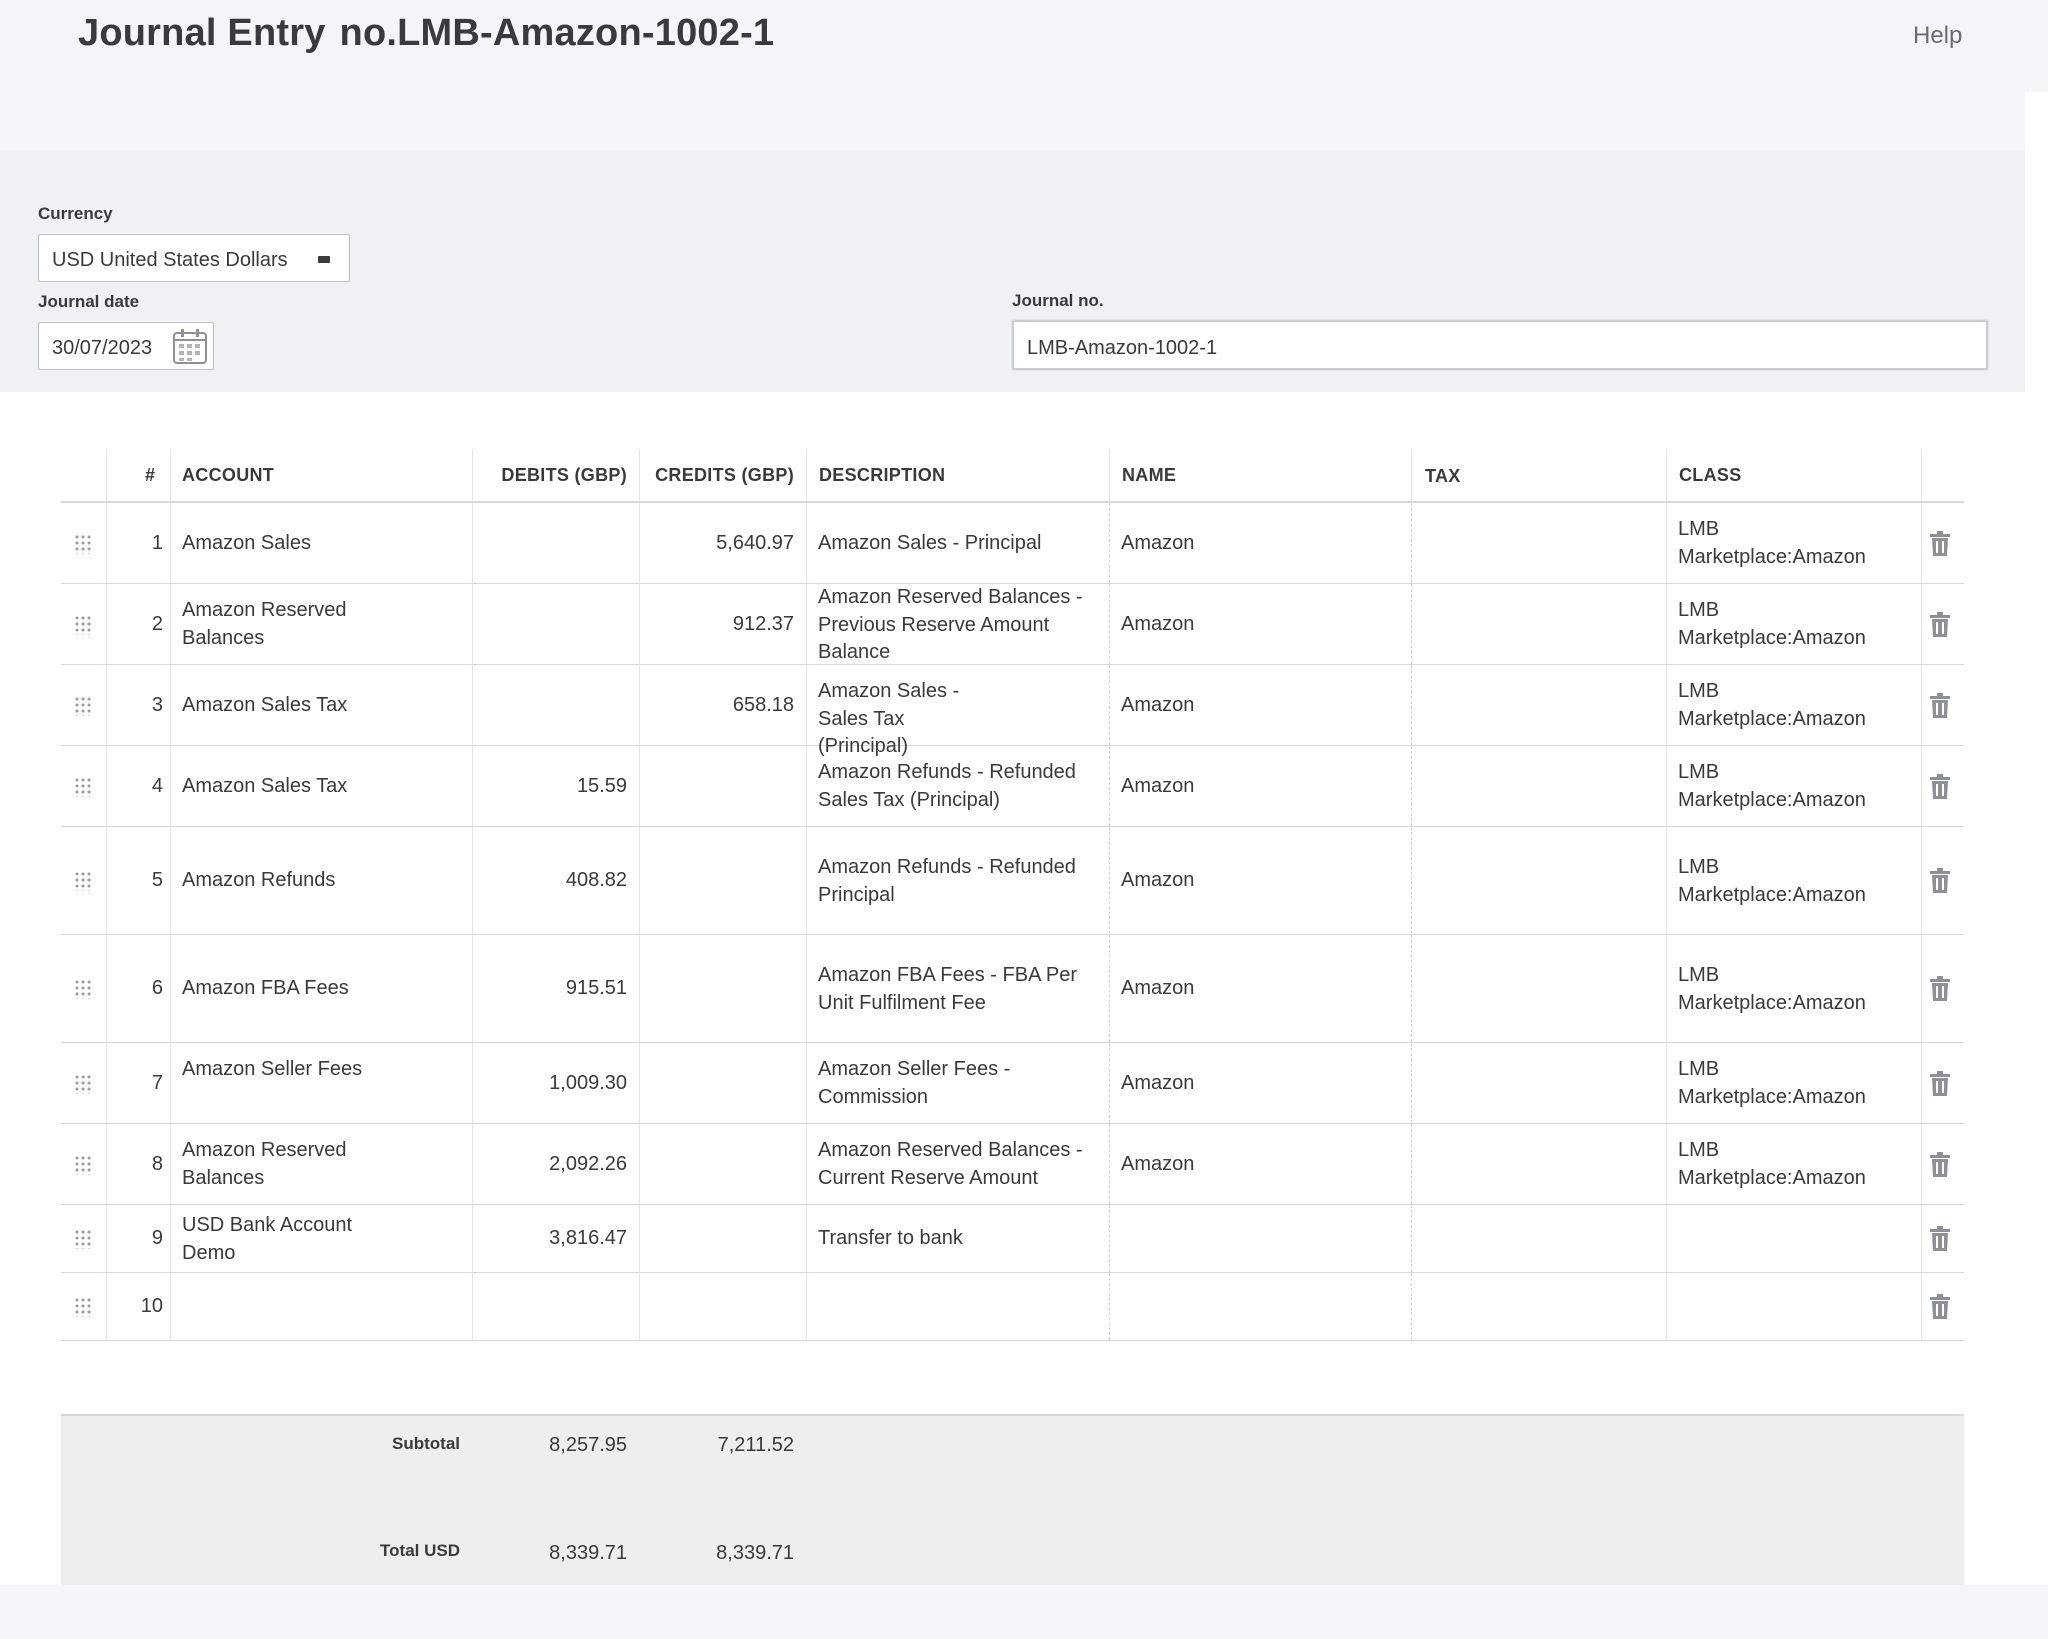  Describe the element at coordinates (75, 213) in the screenshot. I see `currency-label: Currency` at that location.